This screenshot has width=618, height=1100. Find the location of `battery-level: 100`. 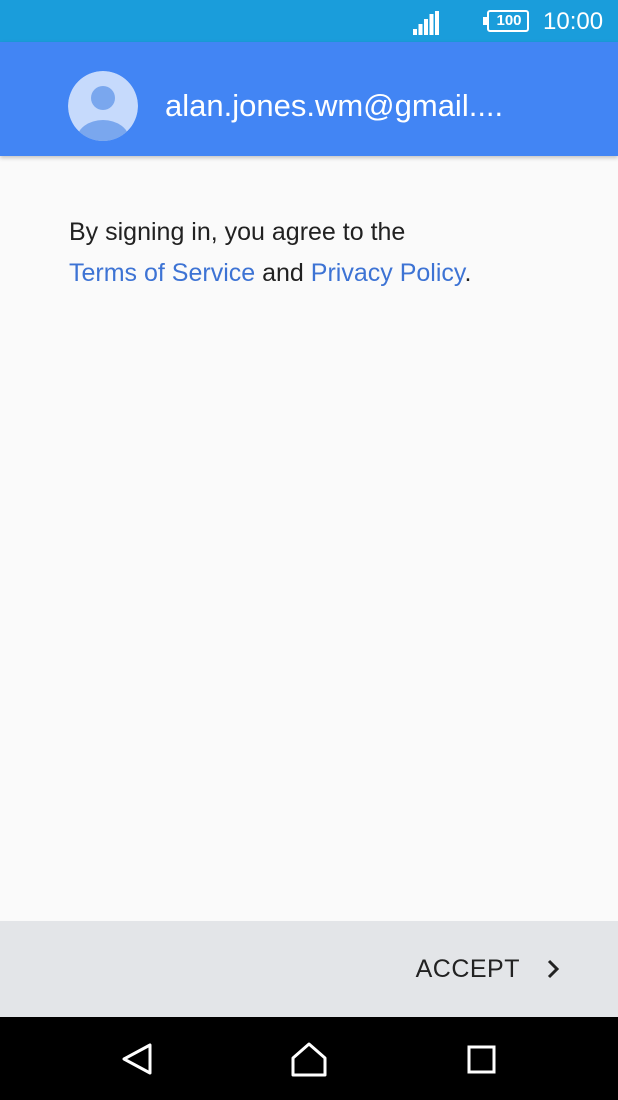

battery-level: 100 is located at coordinates (509, 20).